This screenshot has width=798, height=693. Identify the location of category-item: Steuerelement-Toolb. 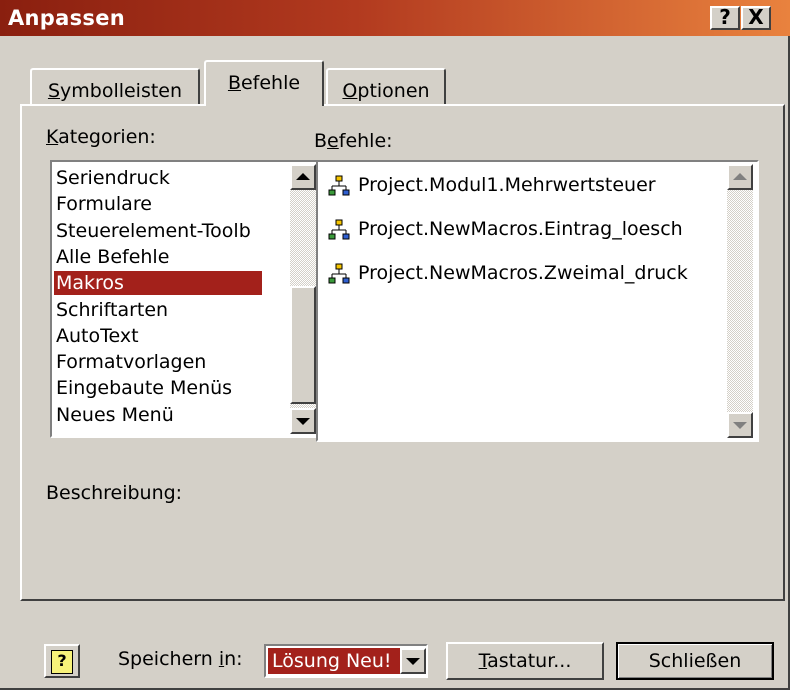
(153, 231).